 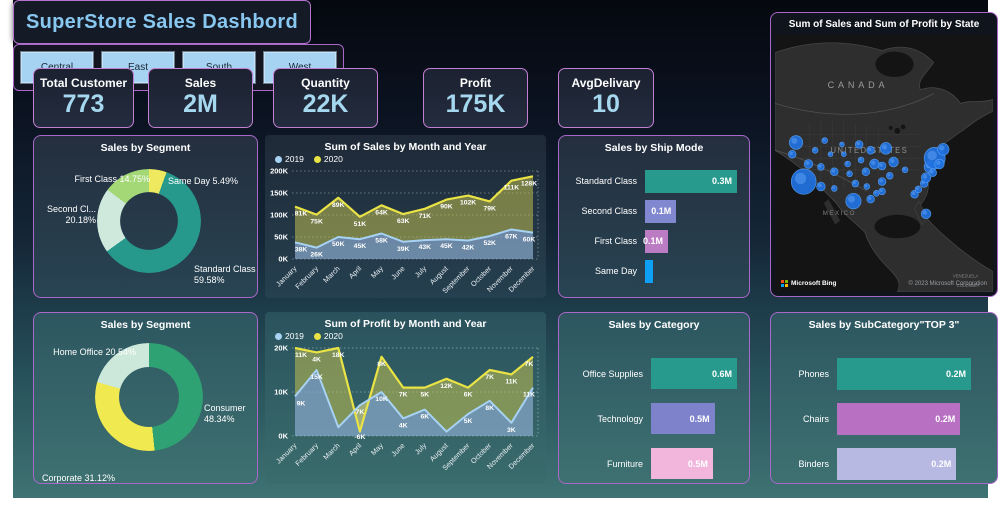 What do you see at coordinates (149, 397) in the screenshot?
I see `segment-donut-chart` at bounding box center [149, 397].